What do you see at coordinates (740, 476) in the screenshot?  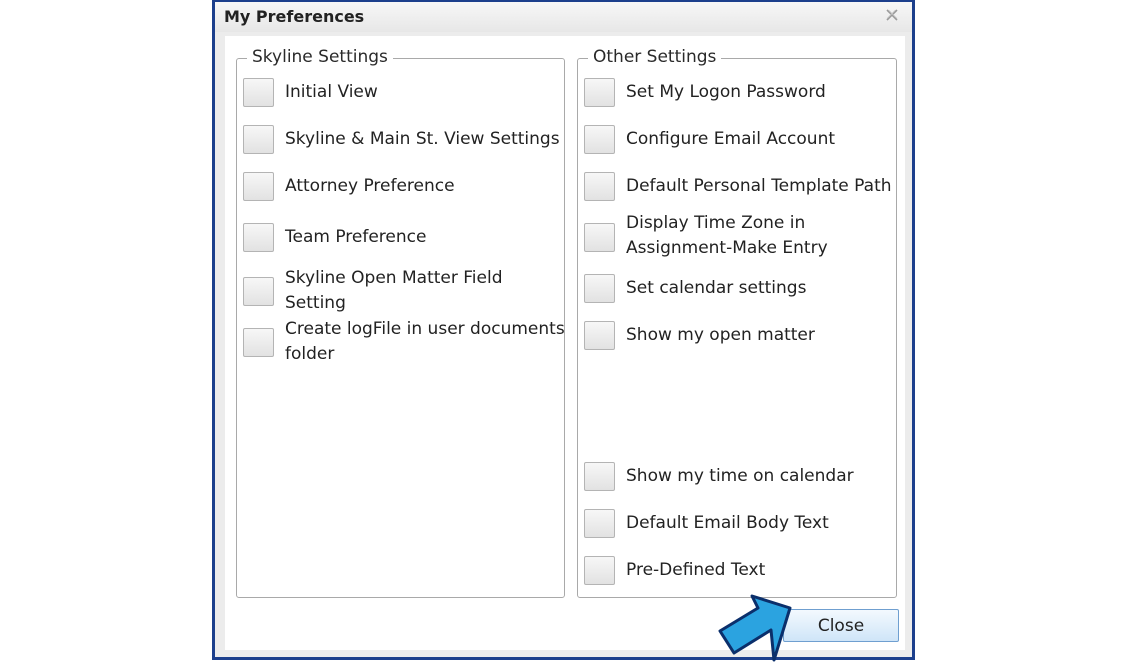 I see `show-time-on-calendar-label: Show my time on calendar` at bounding box center [740, 476].